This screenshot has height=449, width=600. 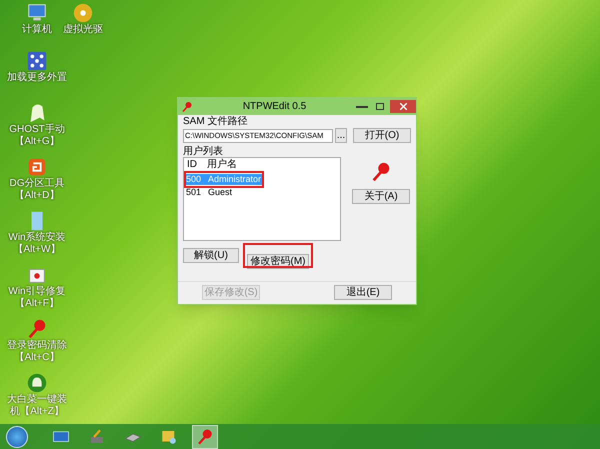 What do you see at coordinates (222, 165) in the screenshot?
I see `column-header: 用户名` at bounding box center [222, 165].